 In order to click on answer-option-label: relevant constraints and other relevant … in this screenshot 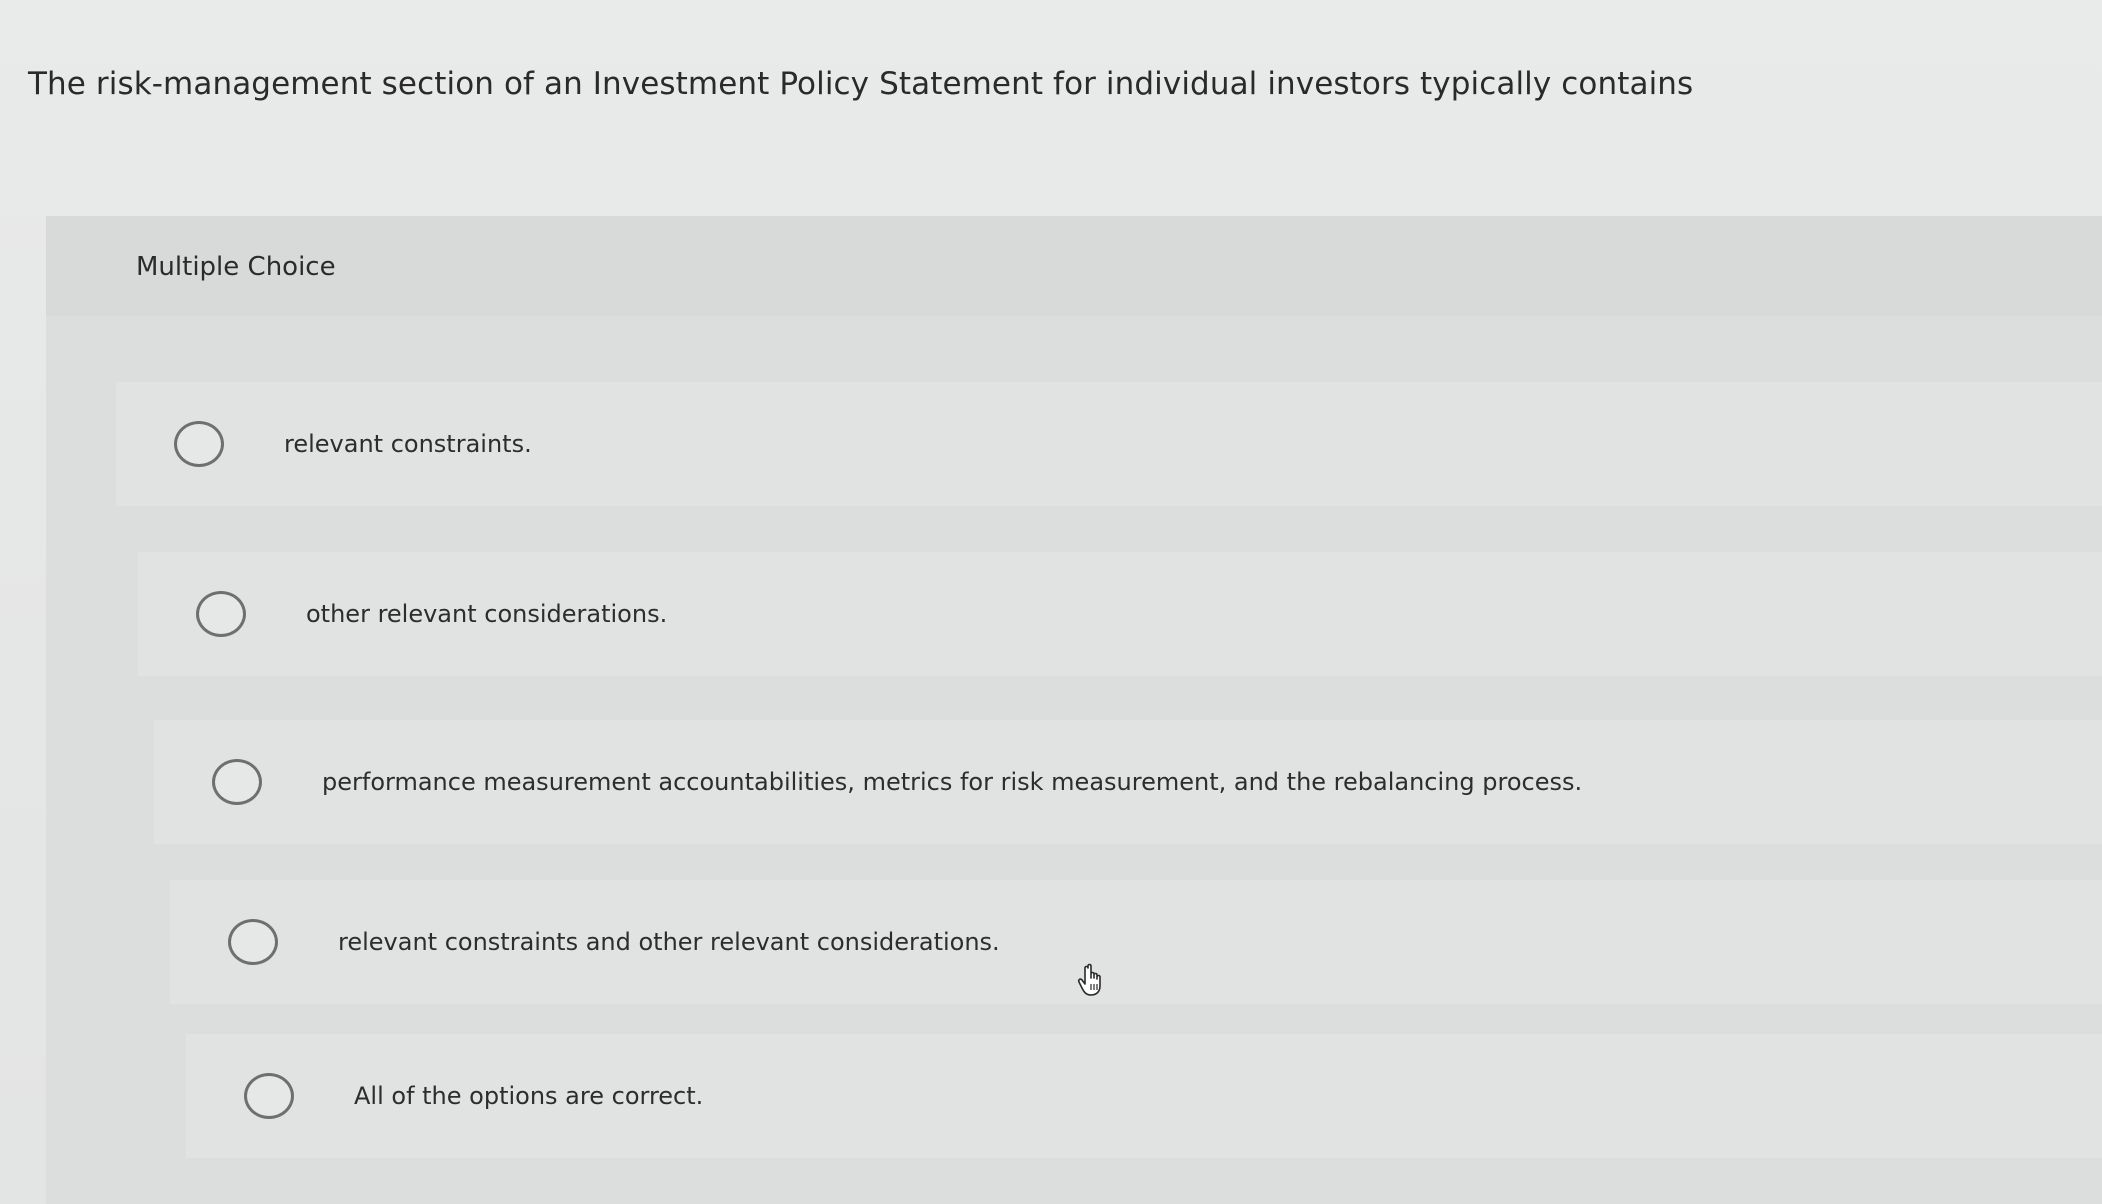, I will do `click(669, 942)`.